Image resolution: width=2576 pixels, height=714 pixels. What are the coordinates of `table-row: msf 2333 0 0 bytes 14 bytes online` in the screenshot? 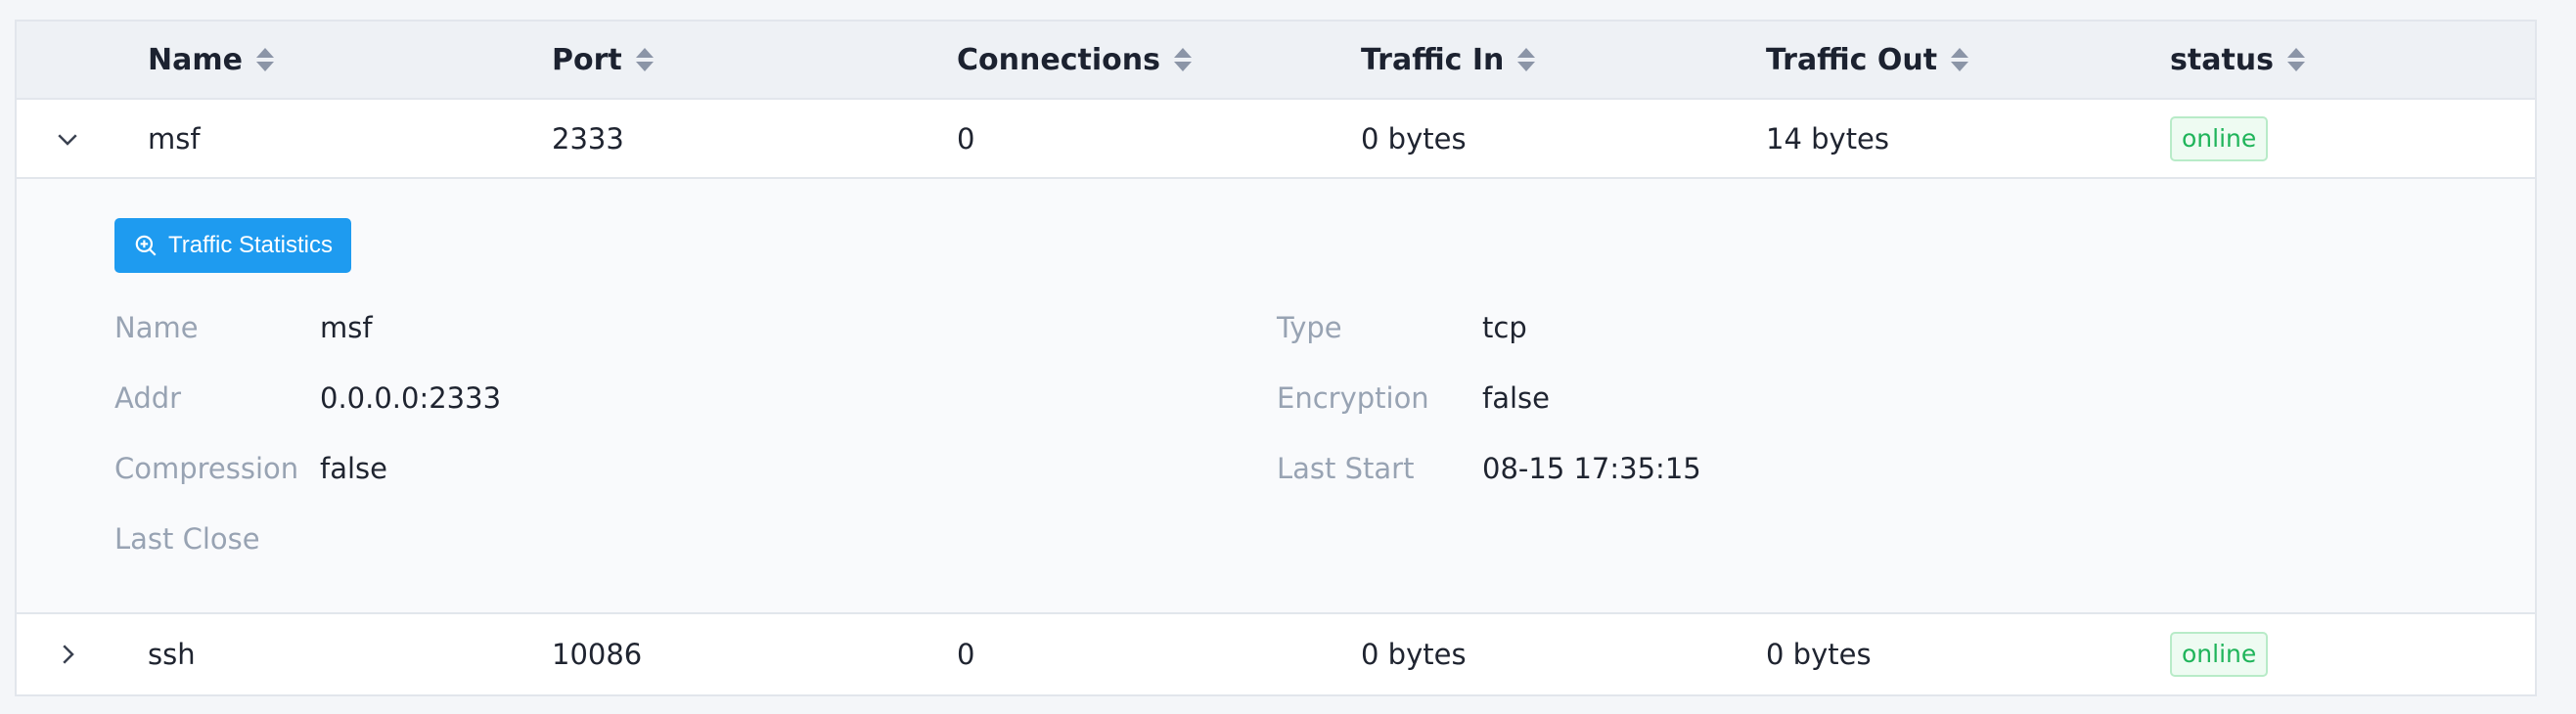 It's located at (1276, 139).